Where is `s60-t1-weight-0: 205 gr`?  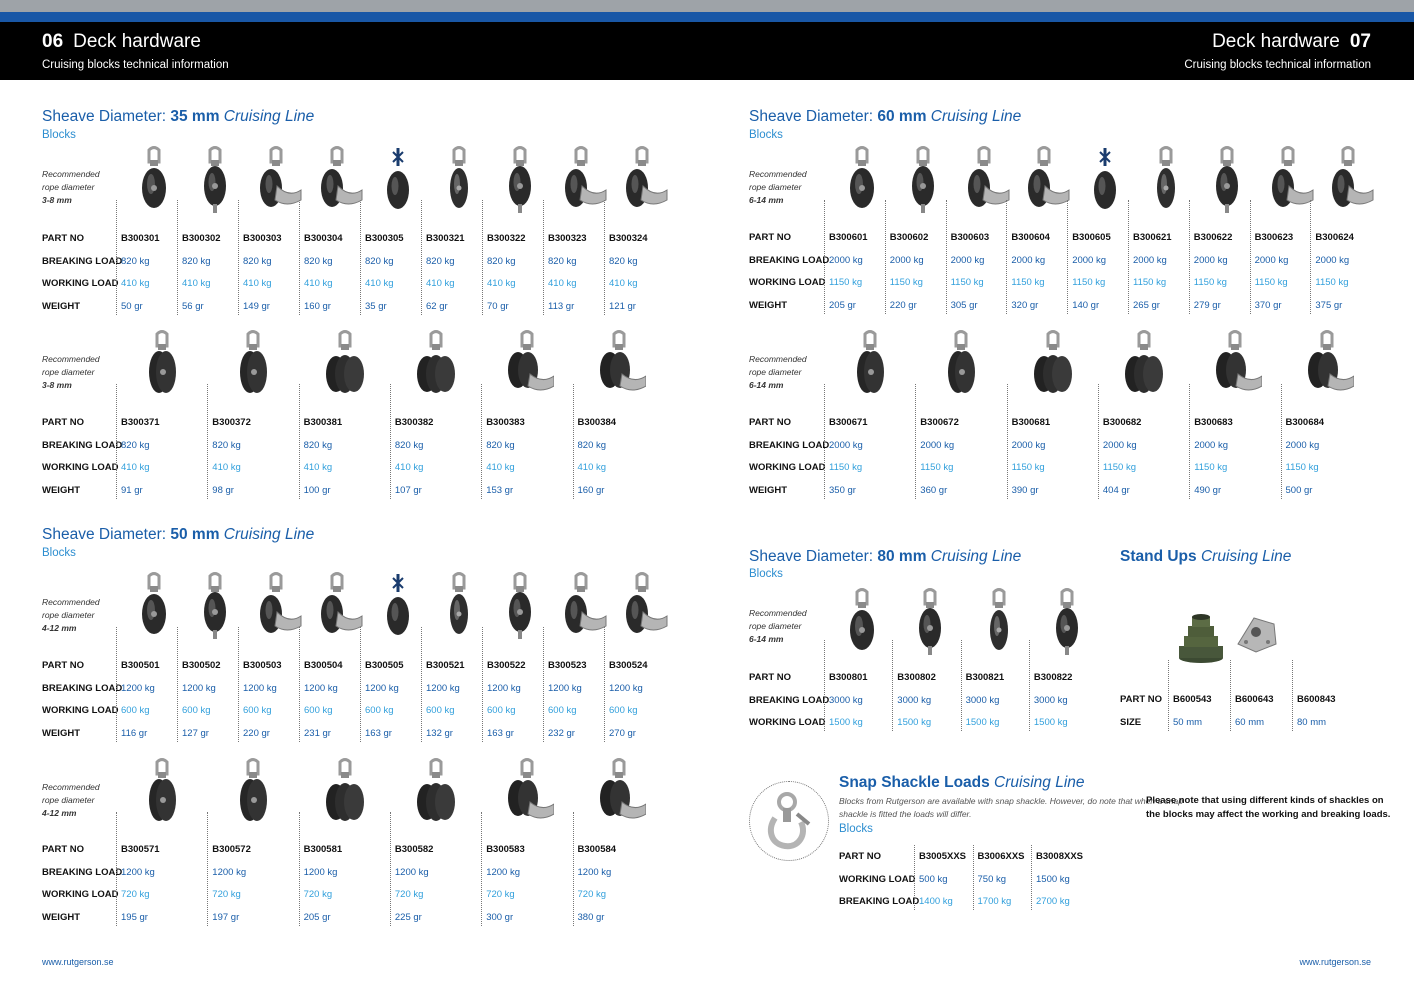
s60-t1-weight-0: 205 gr is located at coordinates (842, 305).